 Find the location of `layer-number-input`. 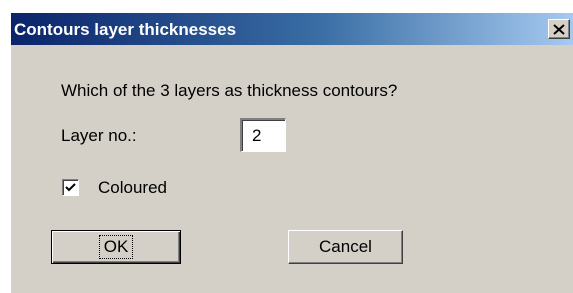

layer-number-input is located at coordinates (263, 135).